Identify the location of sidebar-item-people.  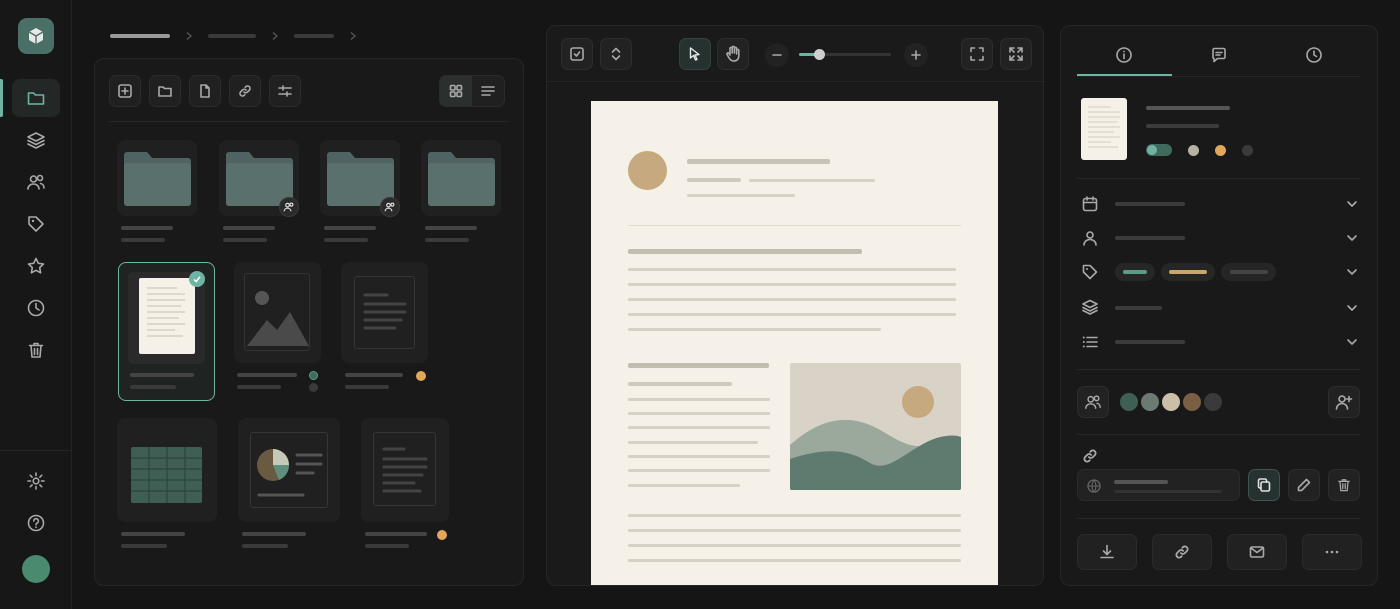
(36, 182).